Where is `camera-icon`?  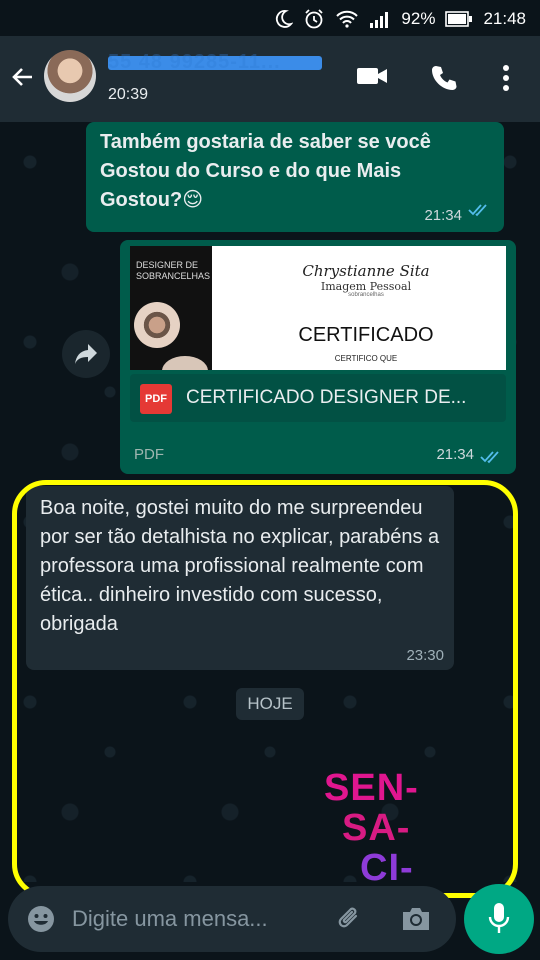
camera-icon is located at coordinates (416, 921).